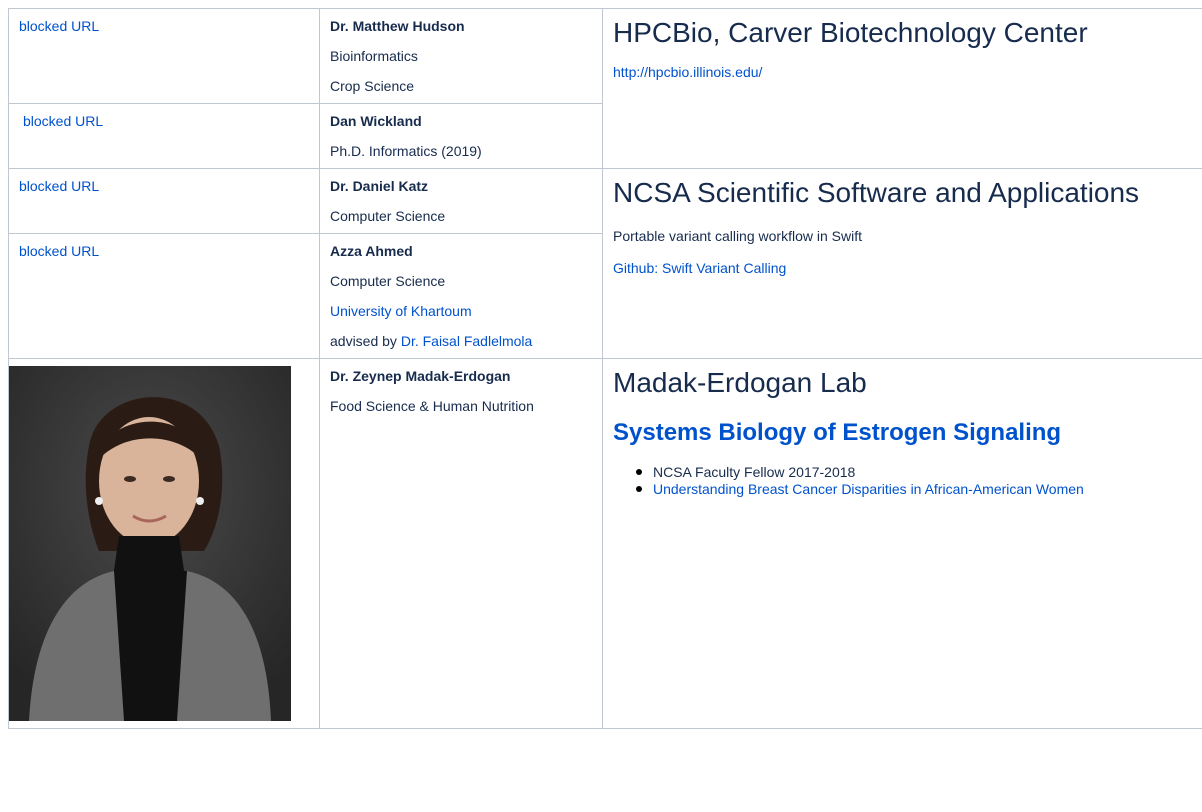  I want to click on cell-katz-info: Dr. Daniel Katz Computer Science, so click(461, 201).